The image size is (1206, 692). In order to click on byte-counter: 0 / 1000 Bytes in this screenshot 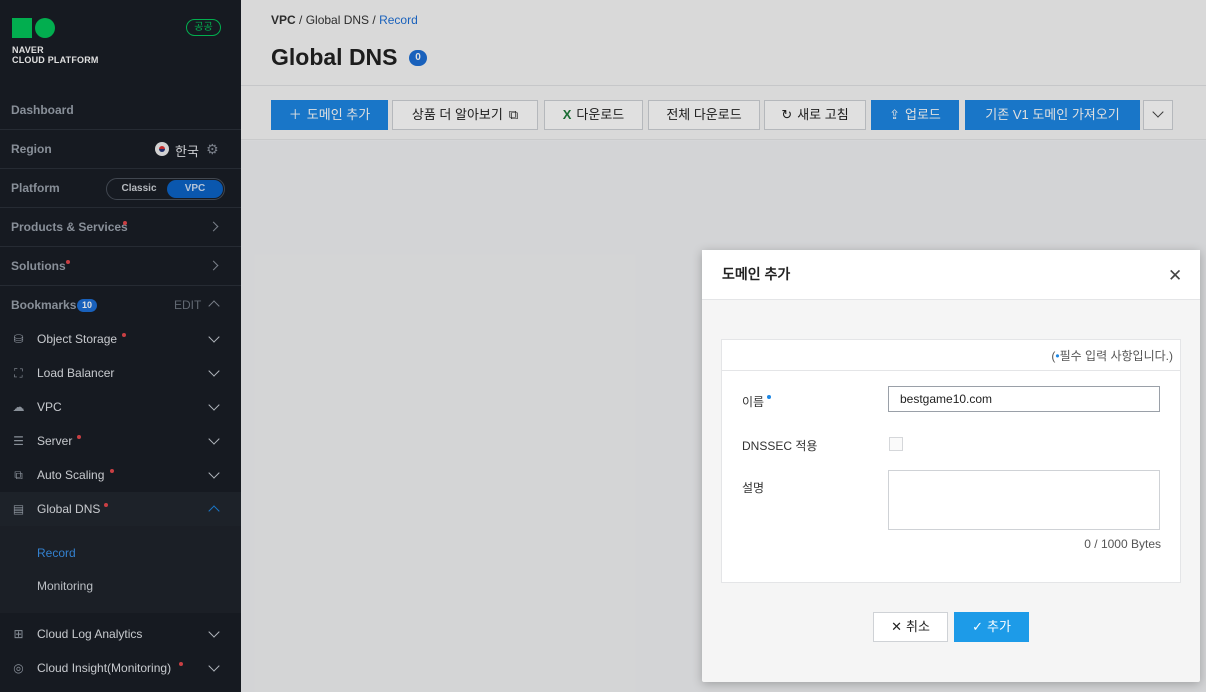, I will do `click(1122, 544)`.